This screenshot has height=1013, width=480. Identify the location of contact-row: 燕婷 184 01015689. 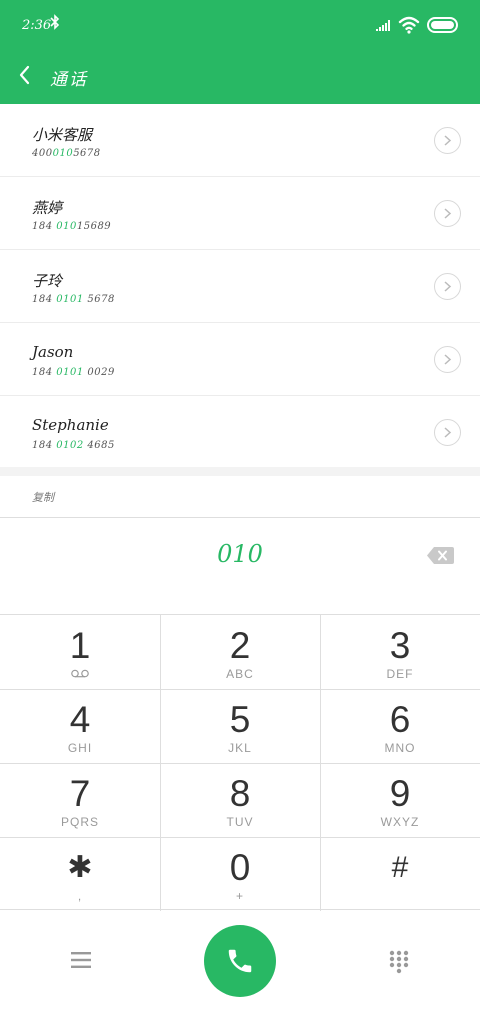
(240, 213).